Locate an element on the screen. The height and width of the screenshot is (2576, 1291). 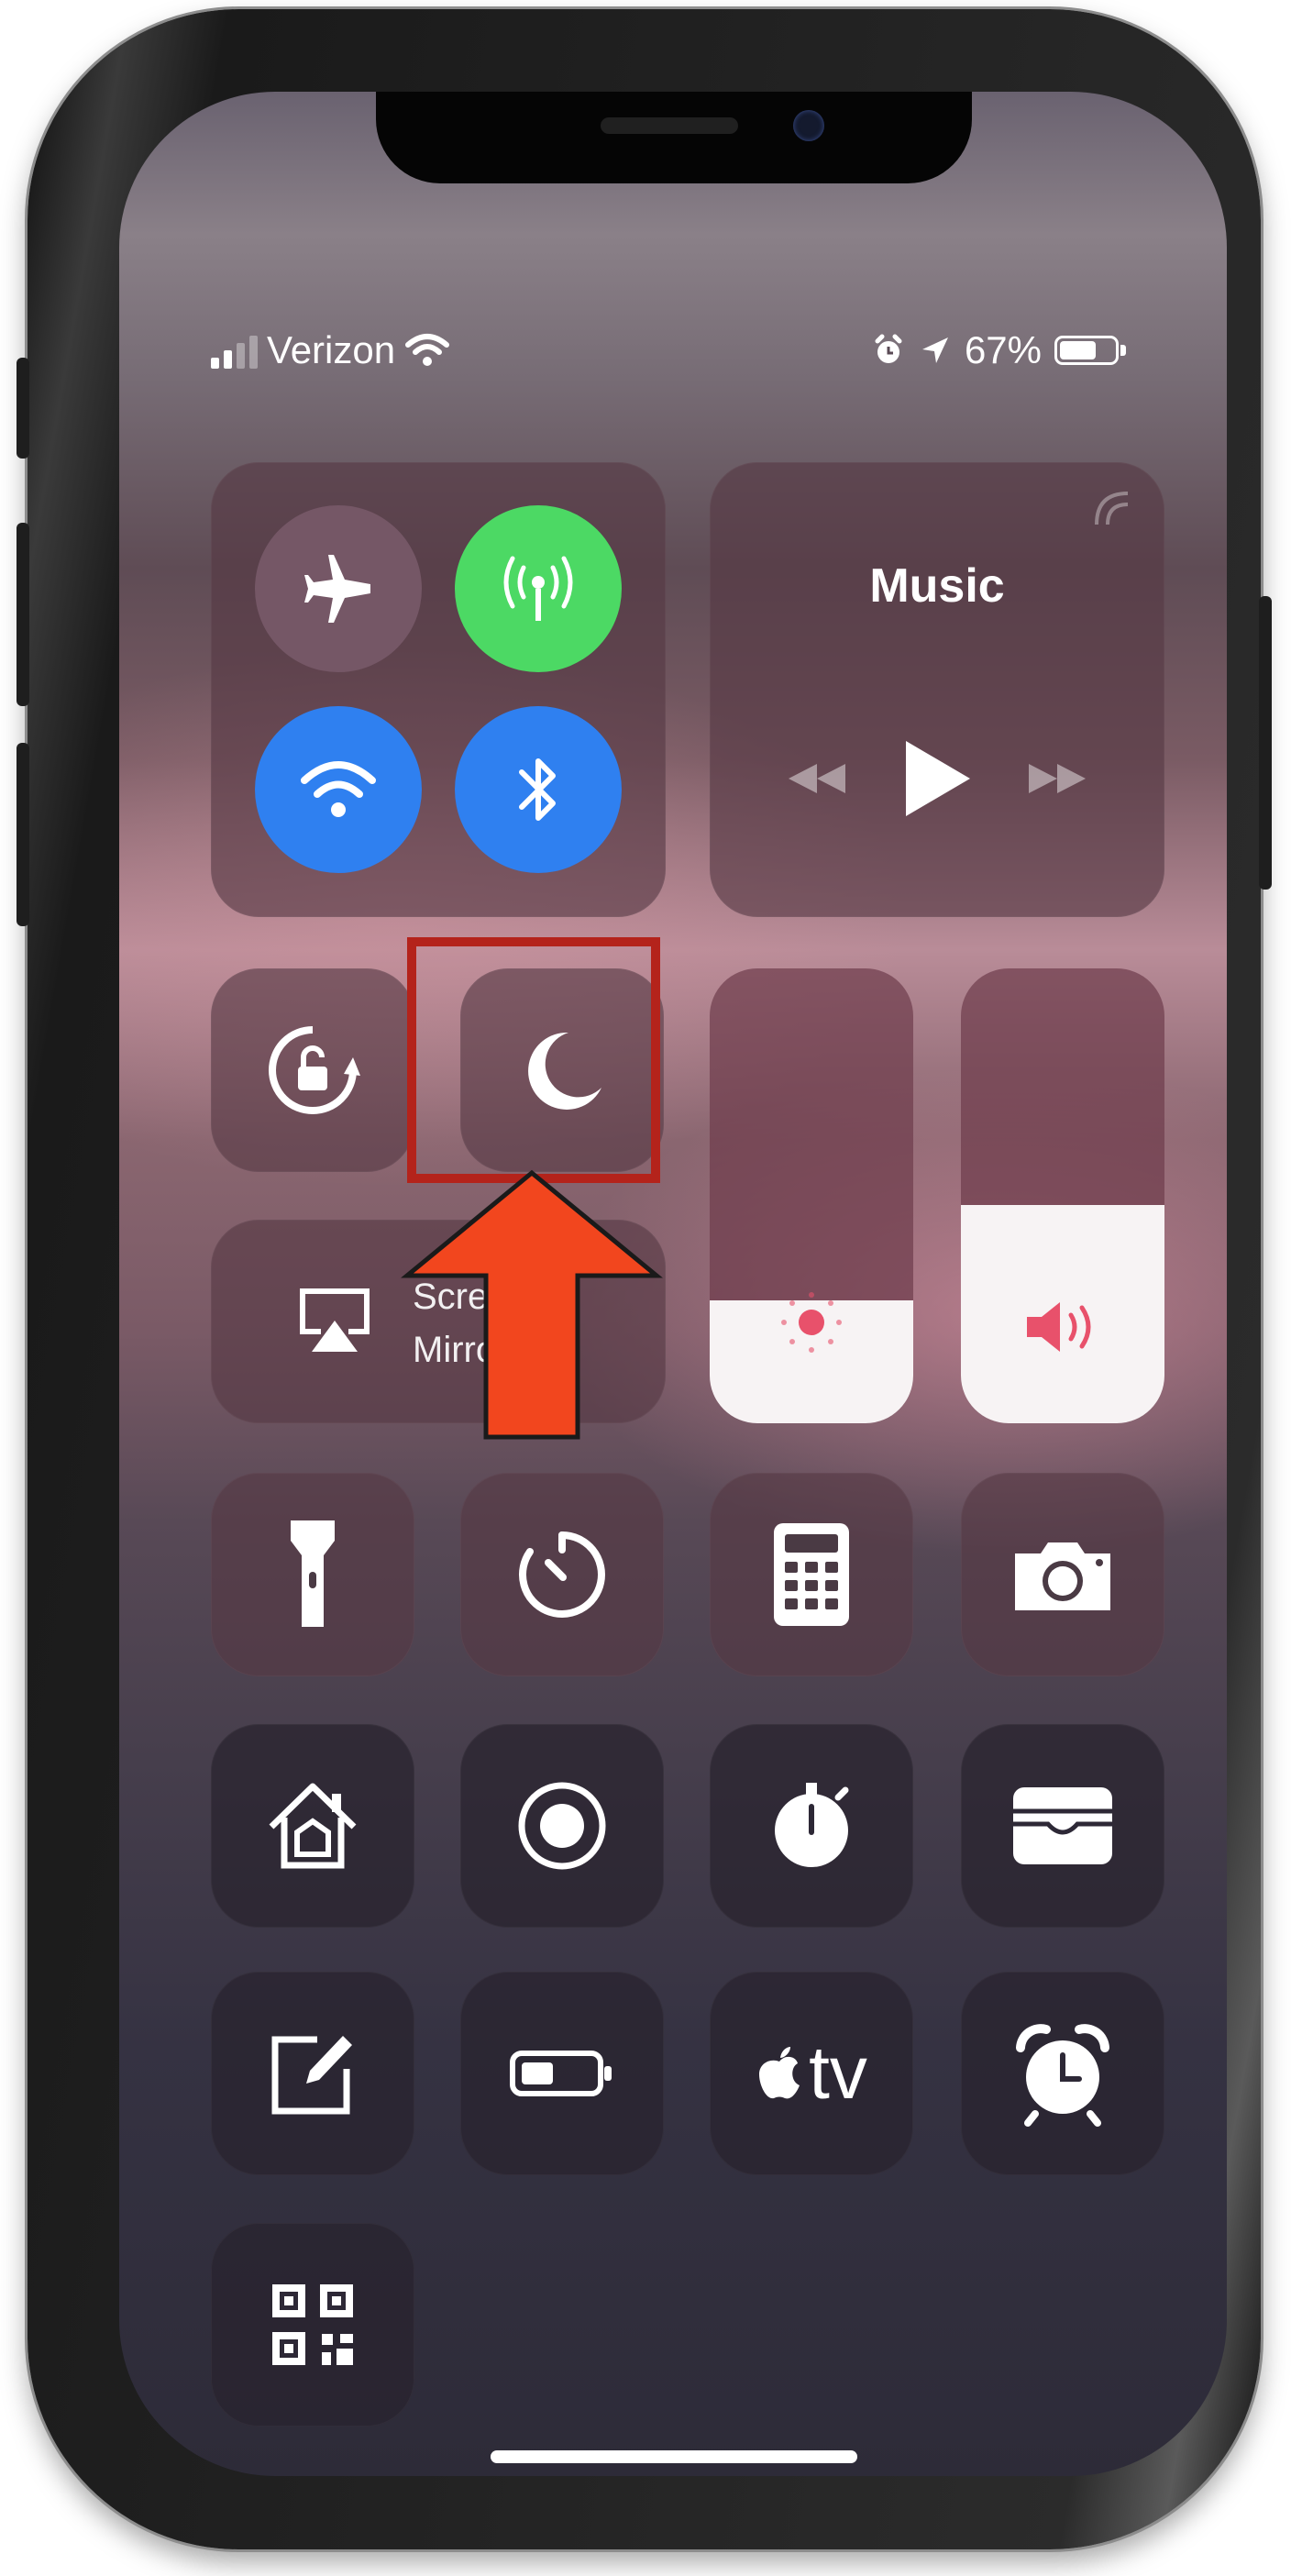
low-power-mode-button is located at coordinates (562, 2073).